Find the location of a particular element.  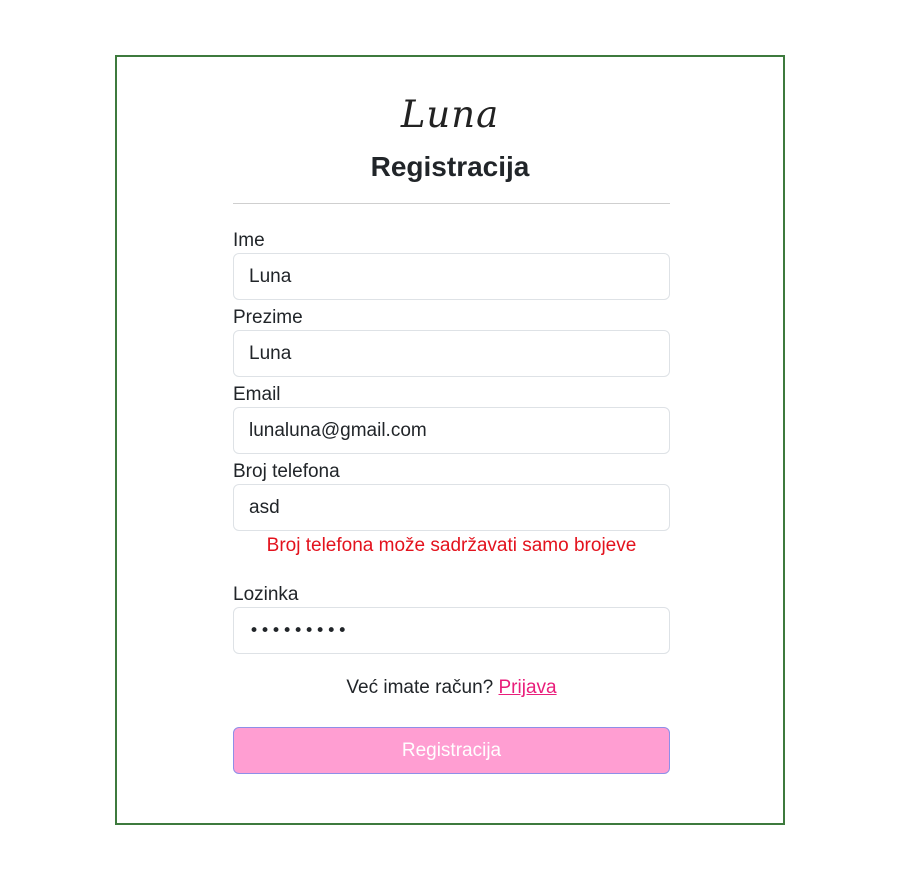

password-input is located at coordinates (451, 630).